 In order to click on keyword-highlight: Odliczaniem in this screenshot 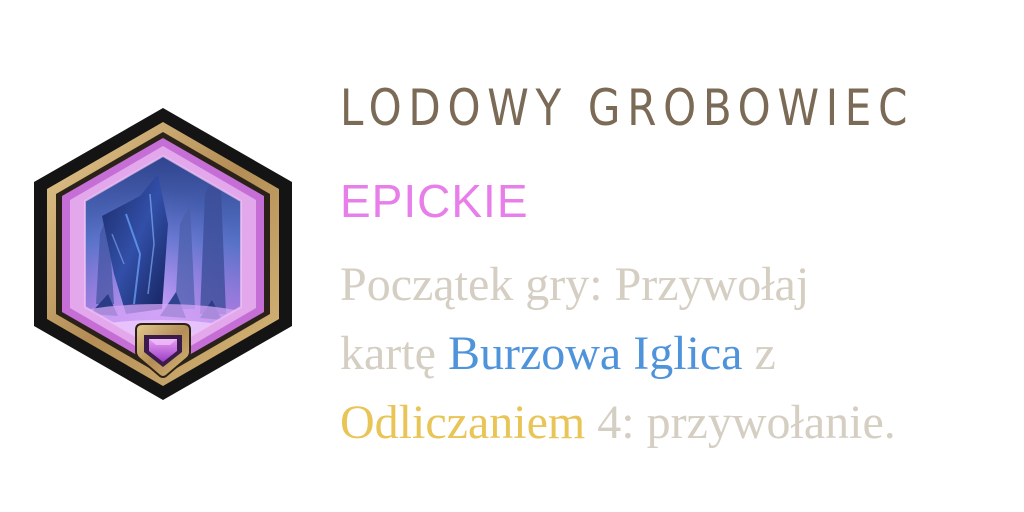, I will do `click(463, 422)`.